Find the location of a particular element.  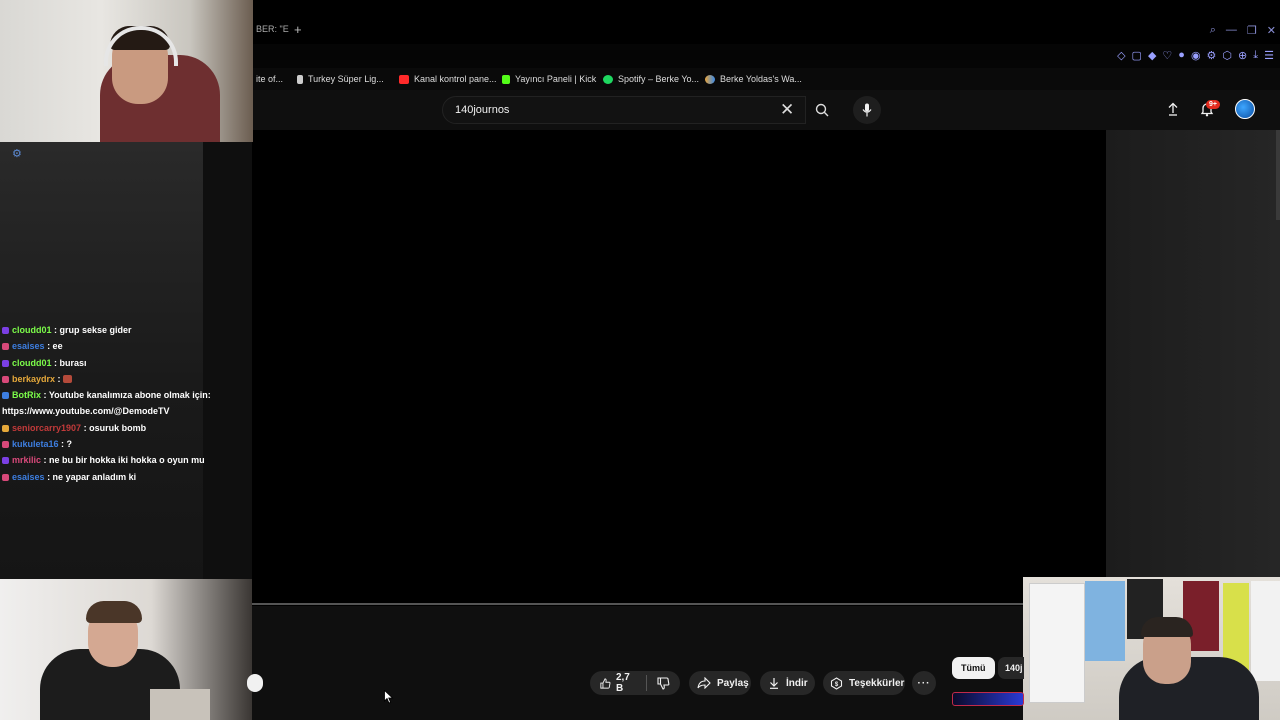

search-tabs-icon: ⌕ is located at coordinates (1213, 30).